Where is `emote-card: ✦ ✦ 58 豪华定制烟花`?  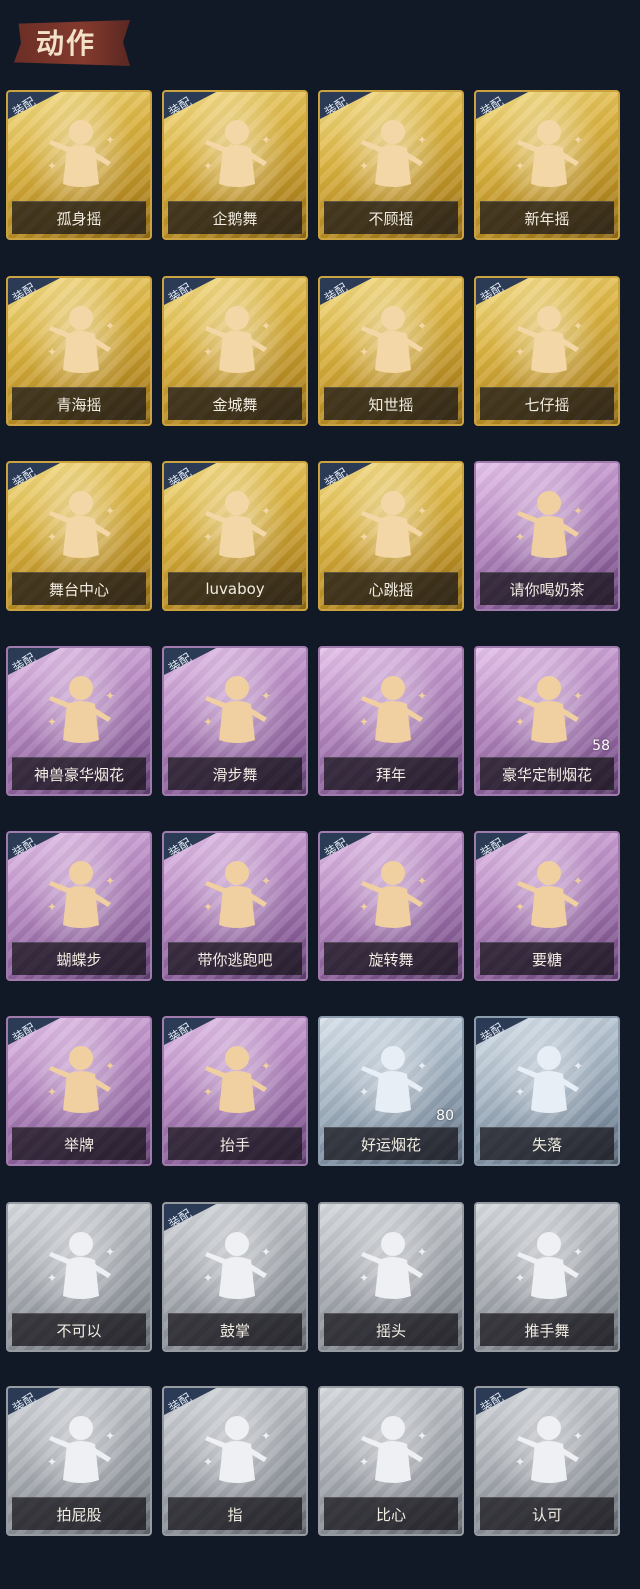
emote-card: ✦ ✦ 58 豪华定制烟花 is located at coordinates (547, 721).